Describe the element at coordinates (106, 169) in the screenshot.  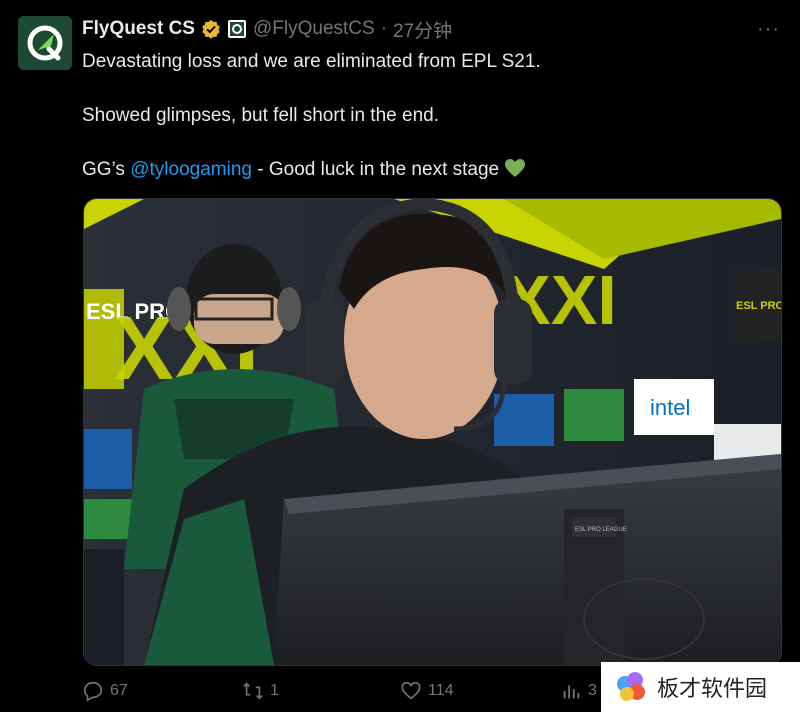
I see `tweet-text-segment: GG’s` at that location.